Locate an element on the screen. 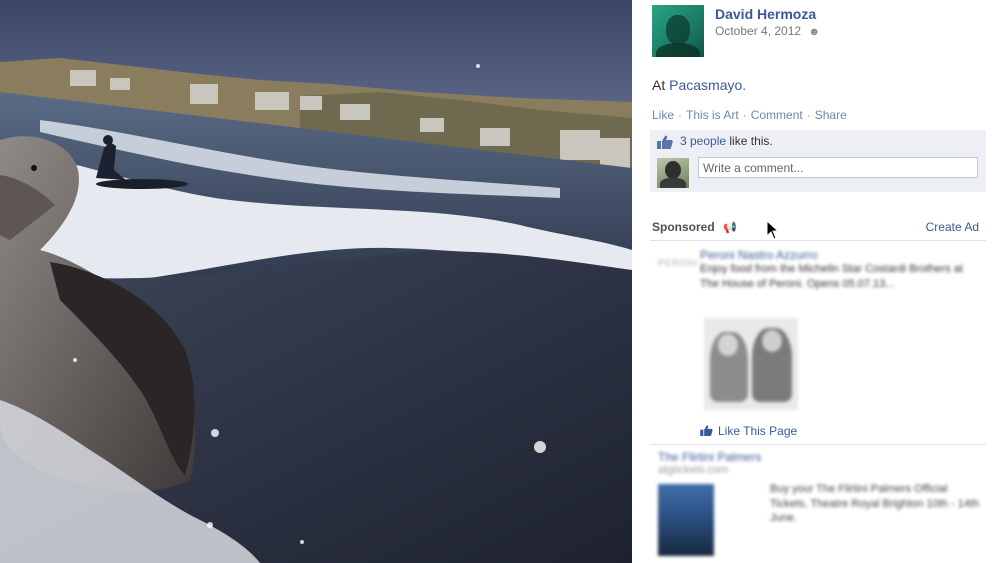 Image resolution: width=1000 pixels, height=563 pixels. ad-logo: PERONI is located at coordinates (678, 263).